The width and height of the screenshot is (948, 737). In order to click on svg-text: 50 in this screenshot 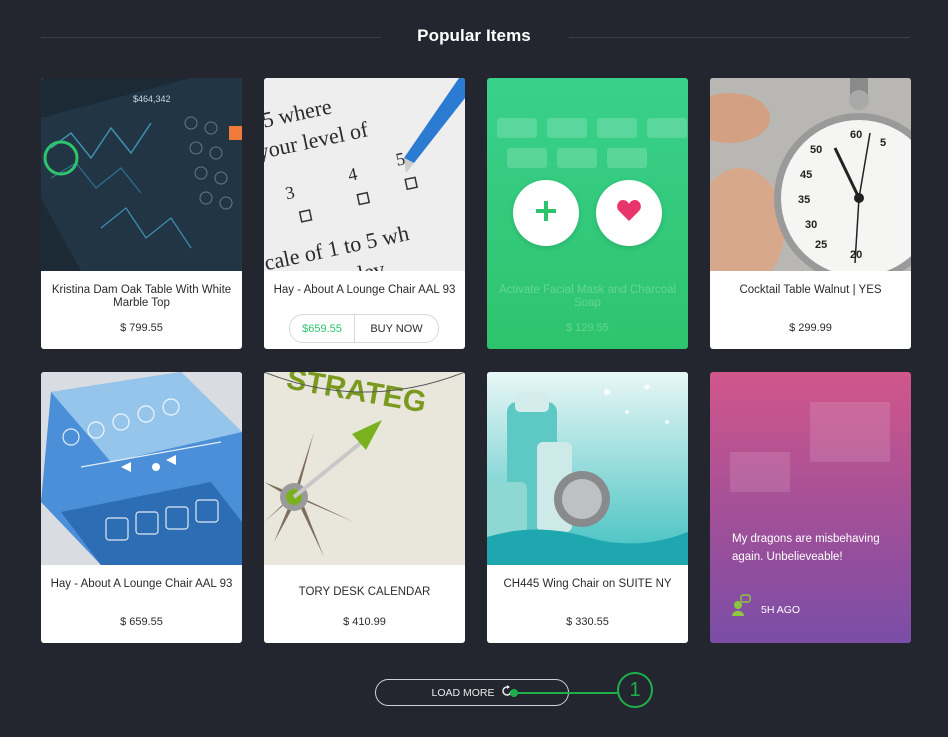, I will do `click(816, 150)`.